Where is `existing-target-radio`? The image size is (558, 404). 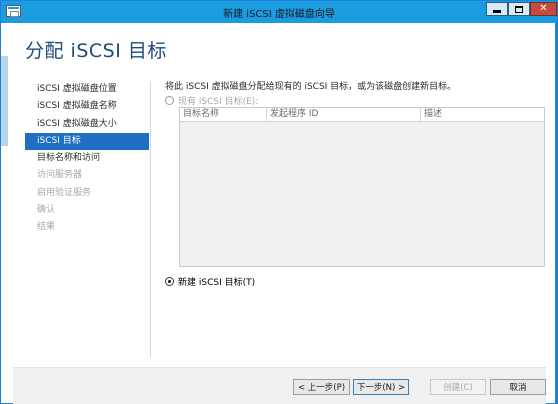 existing-target-radio is located at coordinates (169, 100).